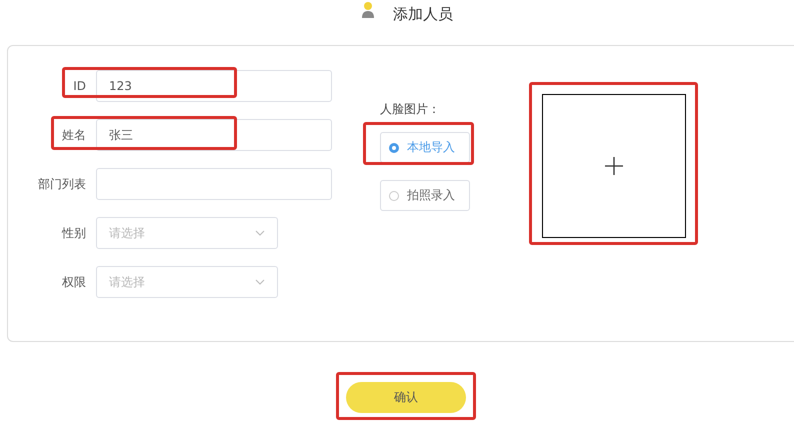 The width and height of the screenshot is (794, 424). What do you see at coordinates (425, 147) in the screenshot?
I see `radio-option: 本地导入` at bounding box center [425, 147].